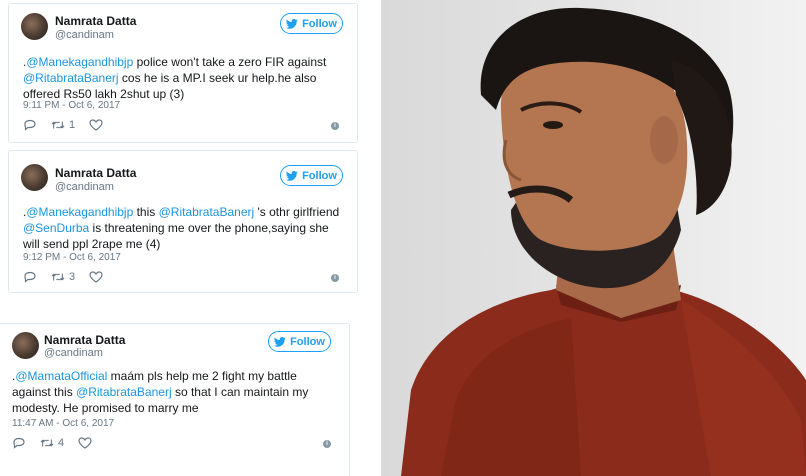 This screenshot has width=806, height=476. Describe the element at coordinates (56, 228) in the screenshot. I see `mention-link: @SenDurba` at that location.